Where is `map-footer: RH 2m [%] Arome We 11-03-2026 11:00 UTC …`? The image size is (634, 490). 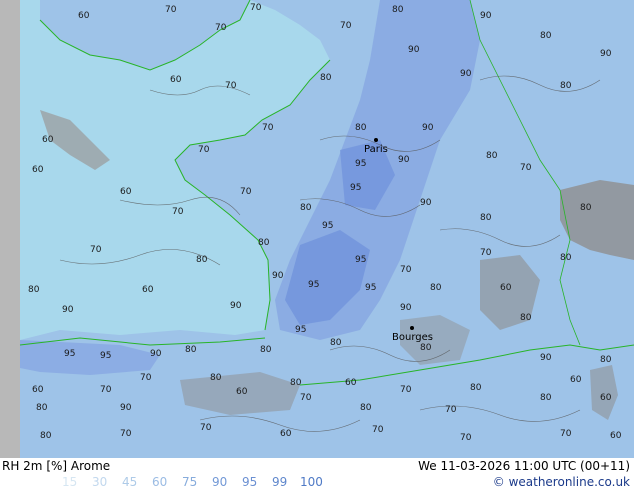 map-footer: RH 2m [%] Arome We 11-03-2026 11:00 UTC … is located at coordinates (317, 474).